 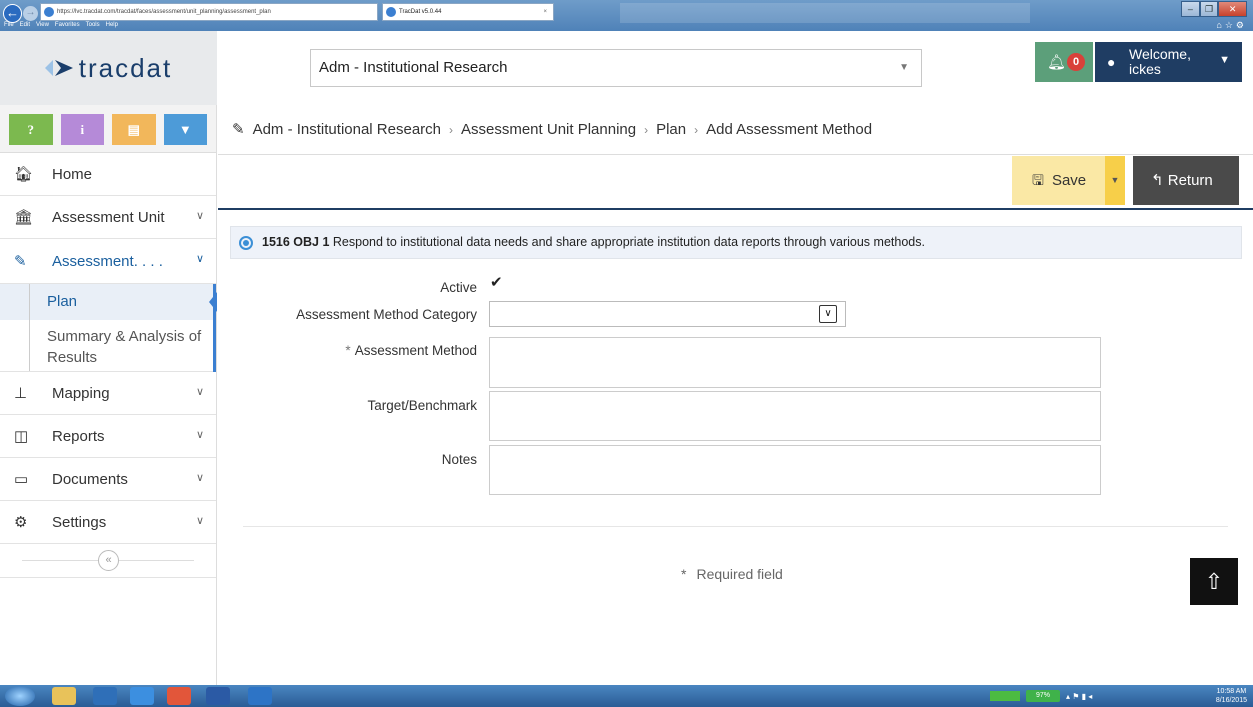 I want to click on browser-tools-icons: ⌂☆⚙, so click(x=1231, y=25).